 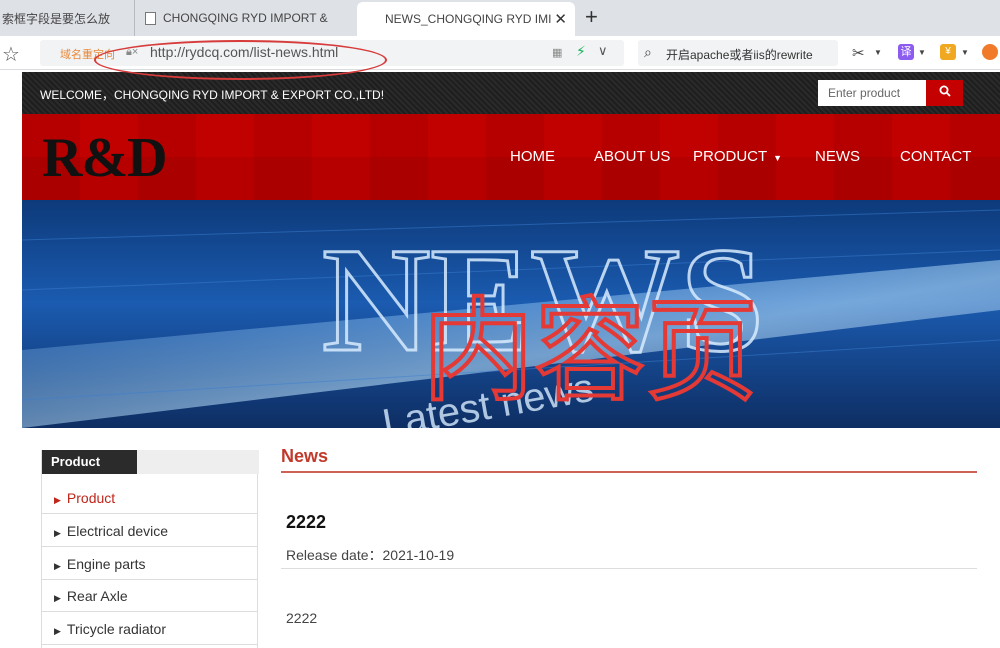 What do you see at coordinates (305, 456) in the screenshot?
I see `section-title: News` at bounding box center [305, 456].